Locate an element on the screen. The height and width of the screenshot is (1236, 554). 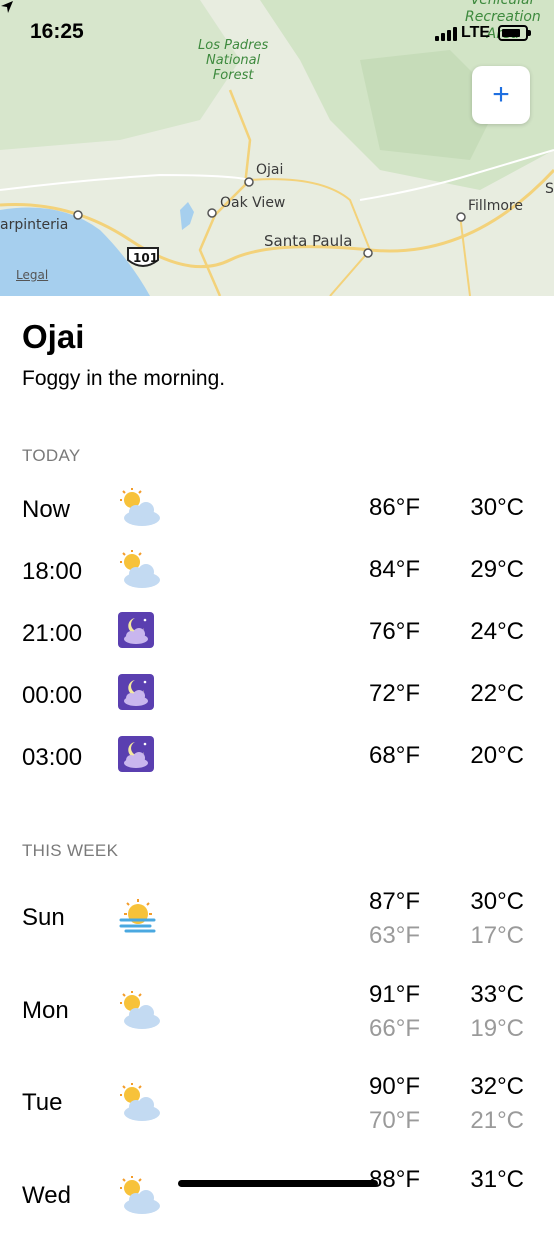
highway-shield-101: 101 is located at coordinates (146, 258).